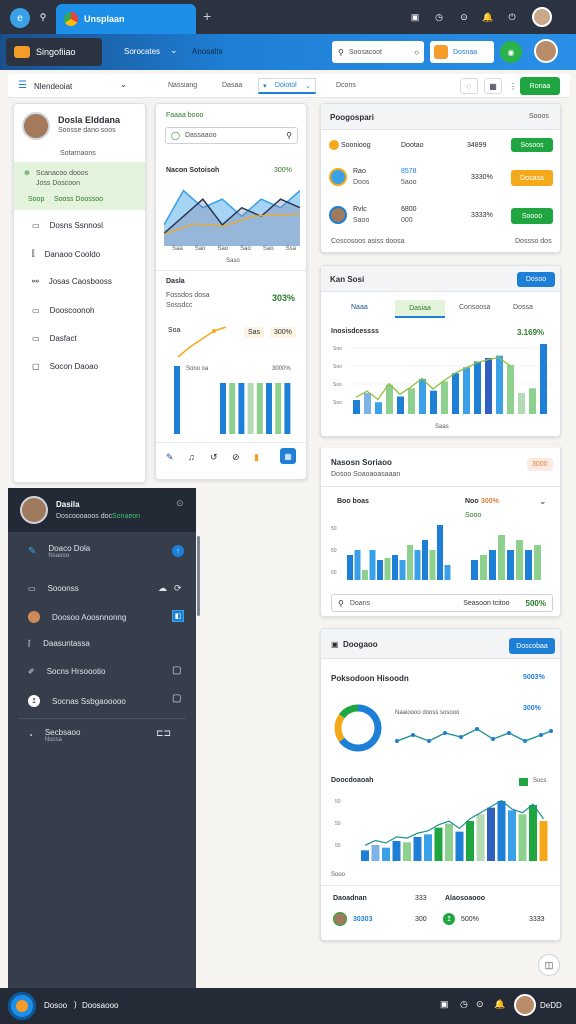  I want to click on power-icon: ⏻, so click(512, 17).